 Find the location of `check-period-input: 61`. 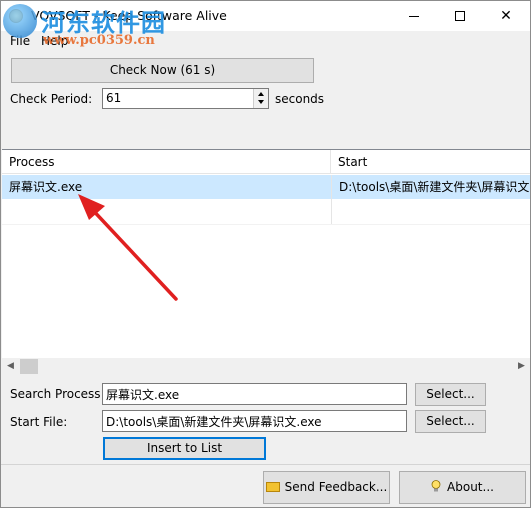

check-period-input: 61 is located at coordinates (185, 98).